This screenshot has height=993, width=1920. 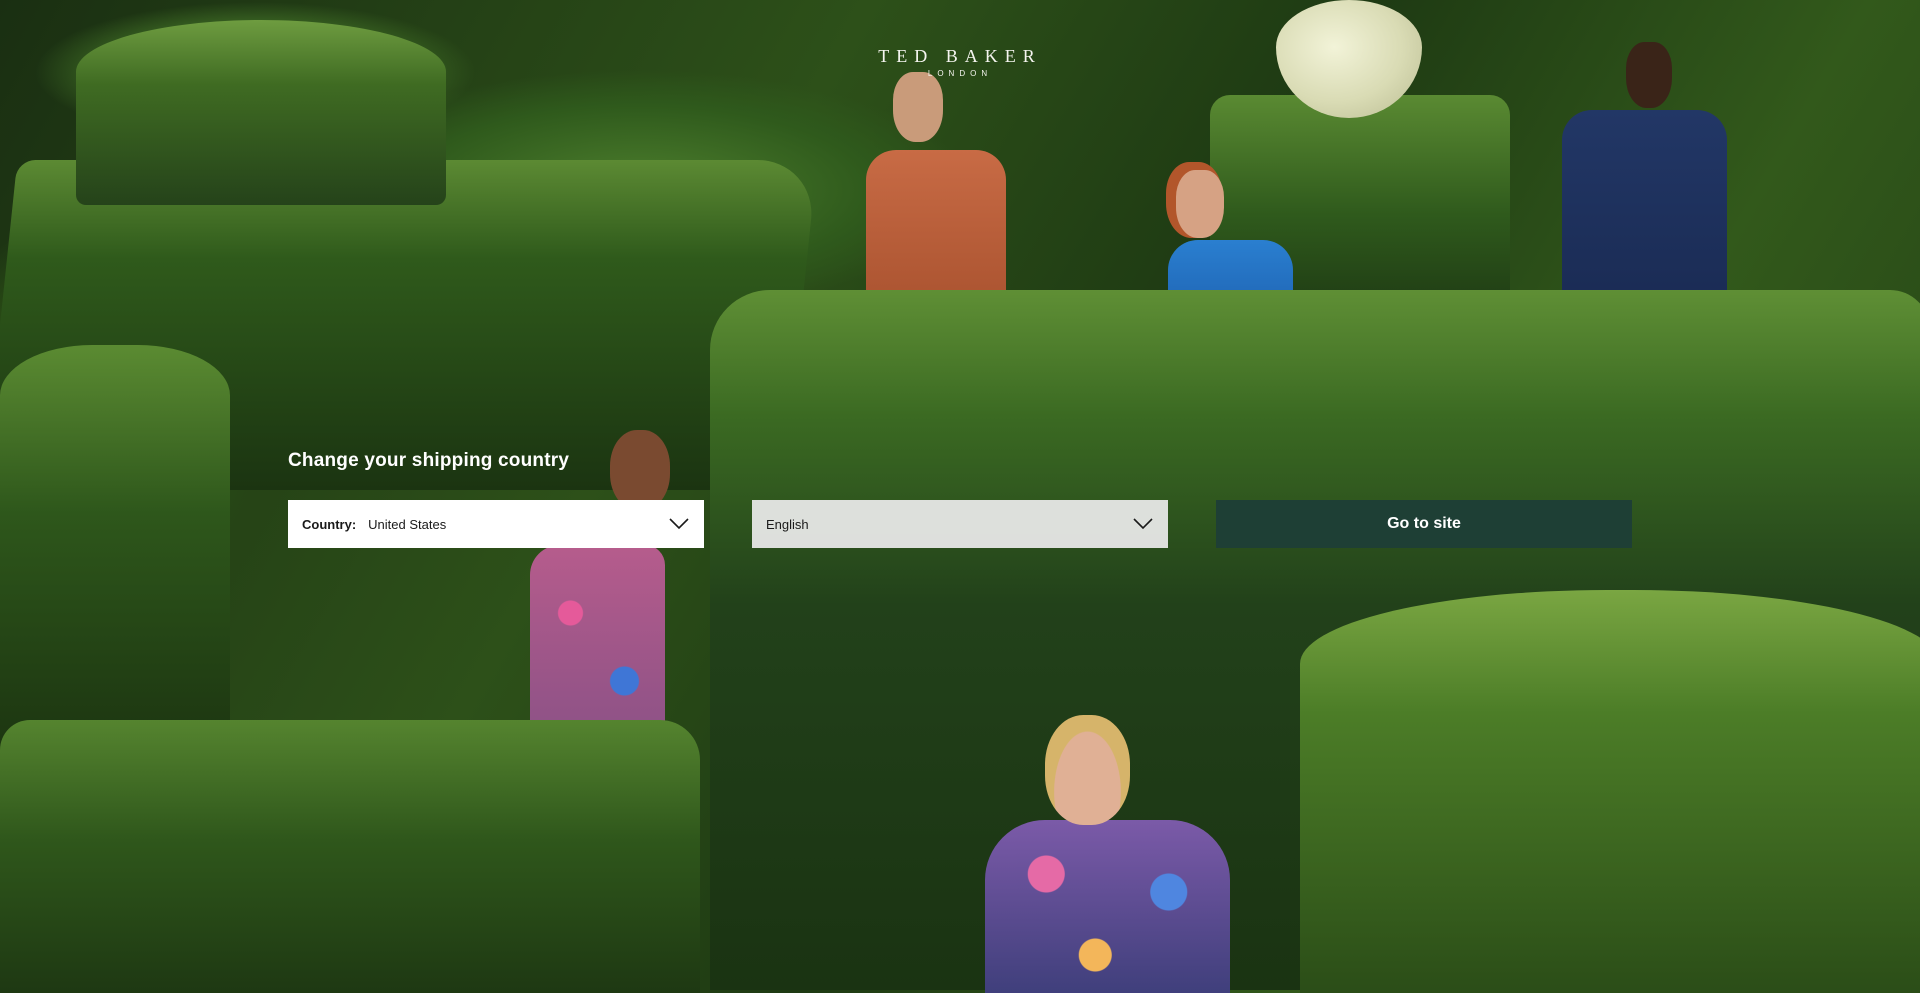 What do you see at coordinates (960, 73) in the screenshot?
I see `brand-location: LONDON` at bounding box center [960, 73].